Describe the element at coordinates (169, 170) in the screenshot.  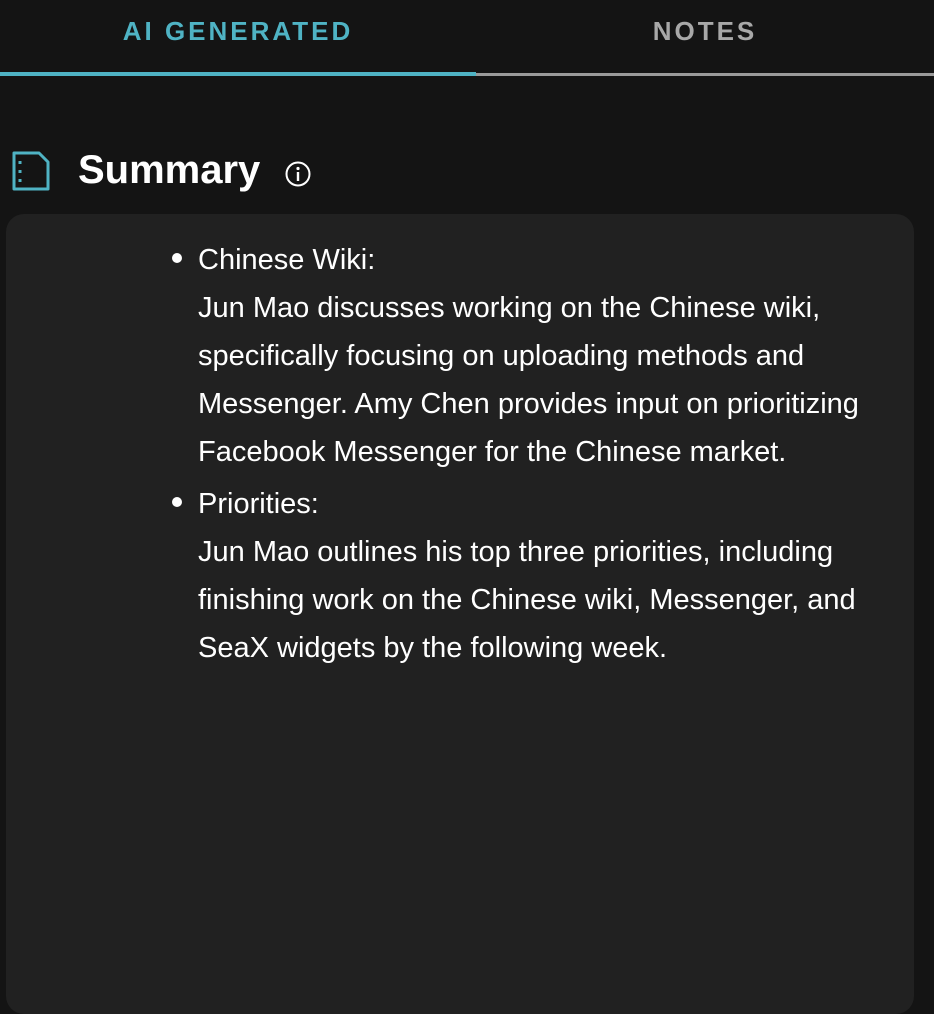
I see `summary-title: Summary` at that location.